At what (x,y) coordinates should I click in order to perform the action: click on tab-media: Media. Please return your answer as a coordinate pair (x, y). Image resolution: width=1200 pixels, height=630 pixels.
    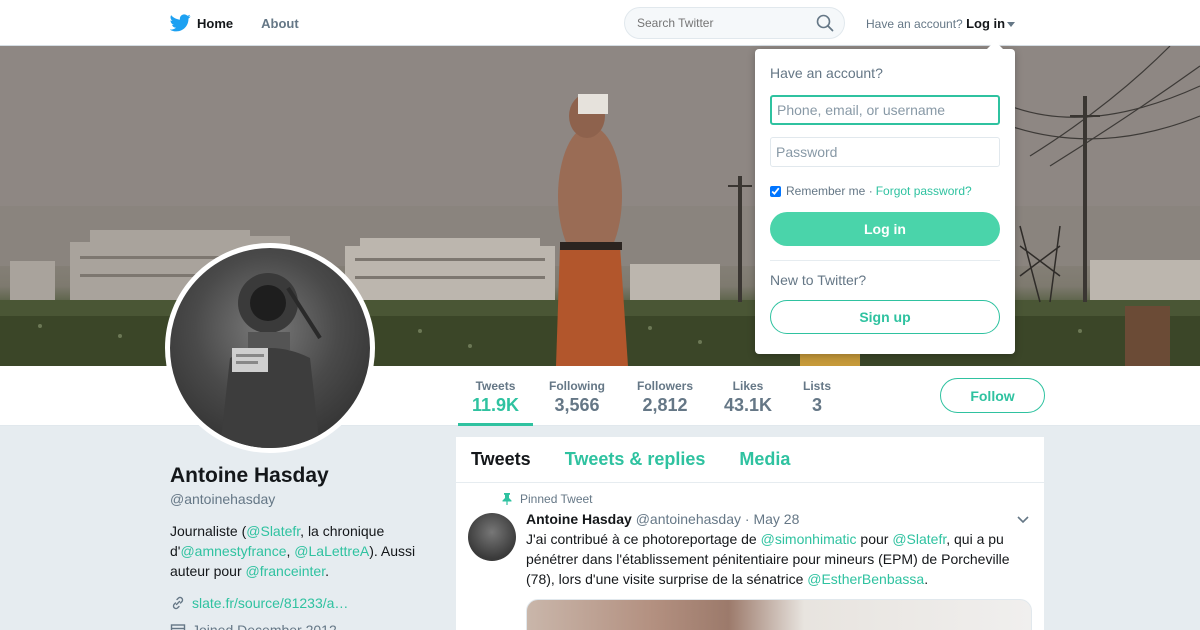
    Looking at the image, I should click on (764, 459).